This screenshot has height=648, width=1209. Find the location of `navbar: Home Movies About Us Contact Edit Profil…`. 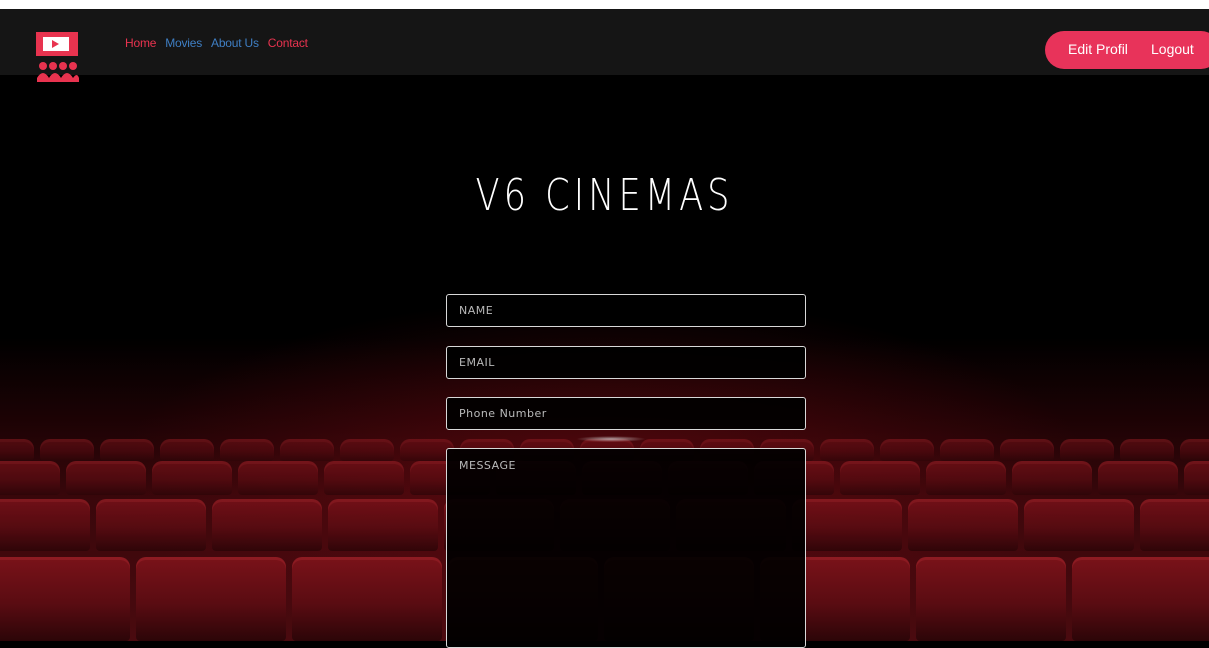

navbar: Home Movies About Us Contact Edit Profil… is located at coordinates (604, 45).